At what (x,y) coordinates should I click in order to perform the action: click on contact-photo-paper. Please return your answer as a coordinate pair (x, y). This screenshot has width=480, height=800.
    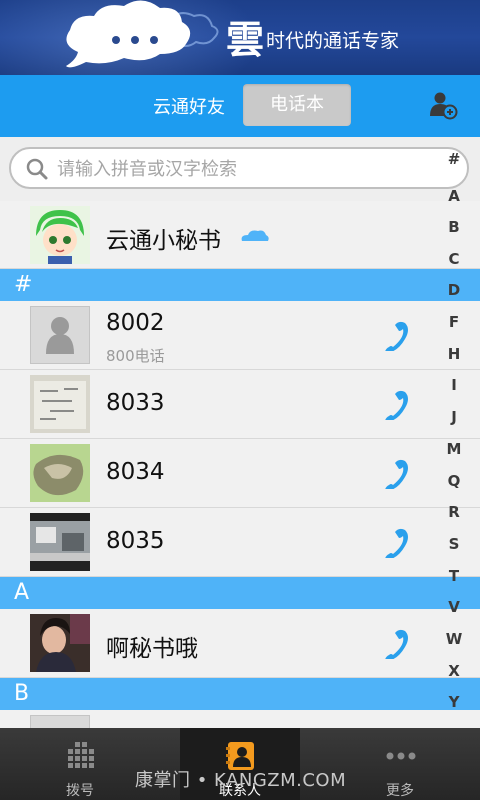
    Looking at the image, I should click on (60, 404).